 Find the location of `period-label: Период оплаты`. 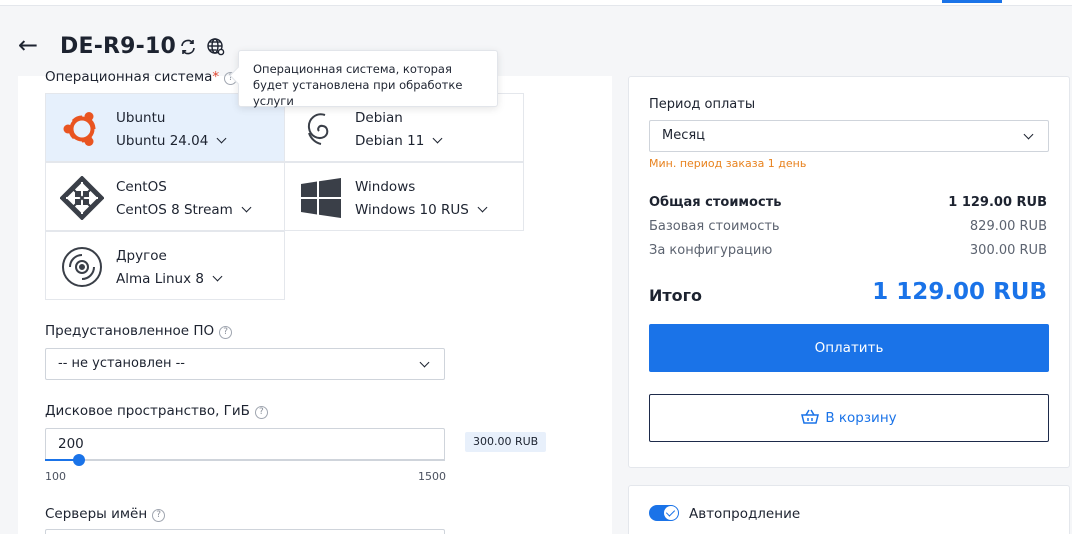

period-label: Период оплаты is located at coordinates (702, 104).